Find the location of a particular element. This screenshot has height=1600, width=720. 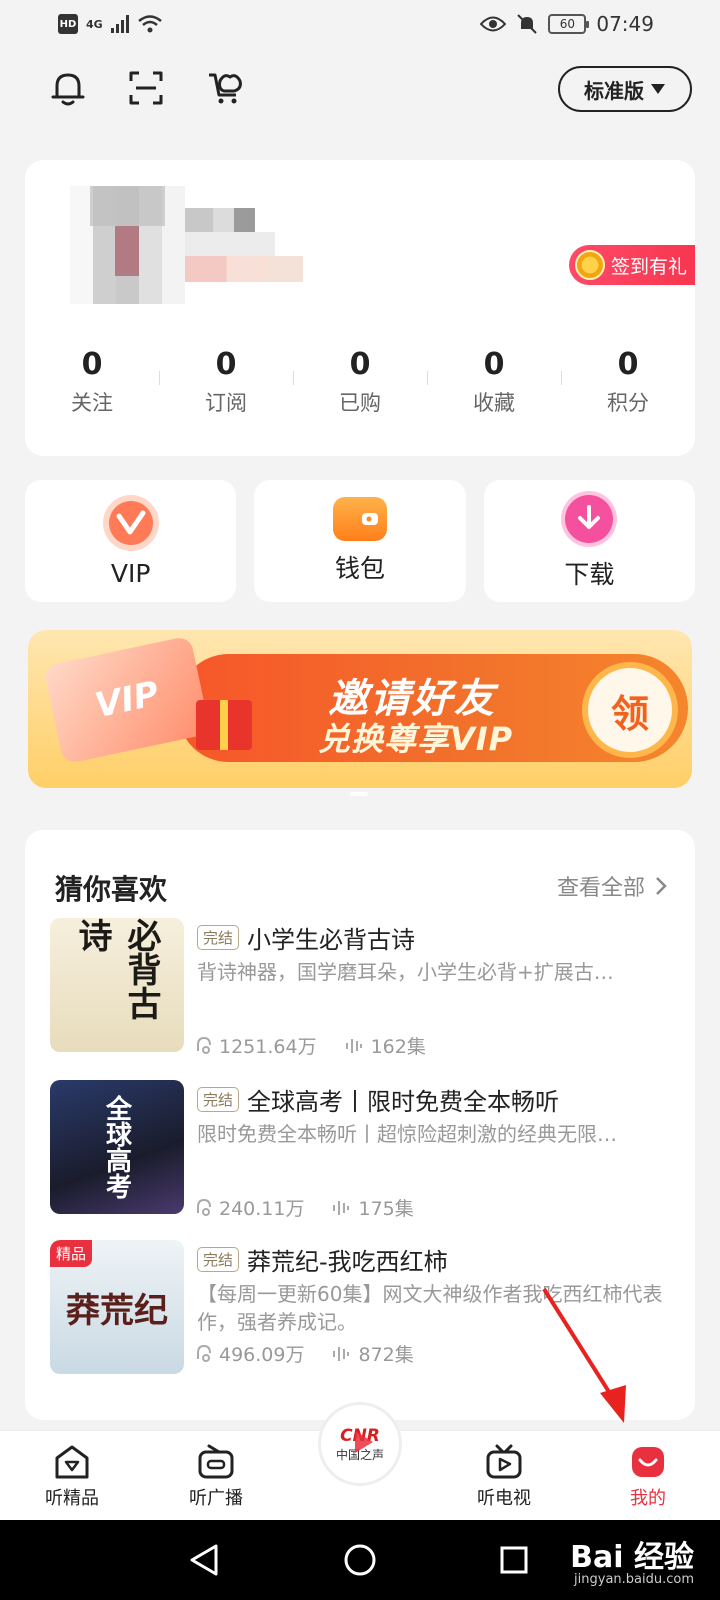

tile-wallet: 钱包 is located at coordinates (360, 541).